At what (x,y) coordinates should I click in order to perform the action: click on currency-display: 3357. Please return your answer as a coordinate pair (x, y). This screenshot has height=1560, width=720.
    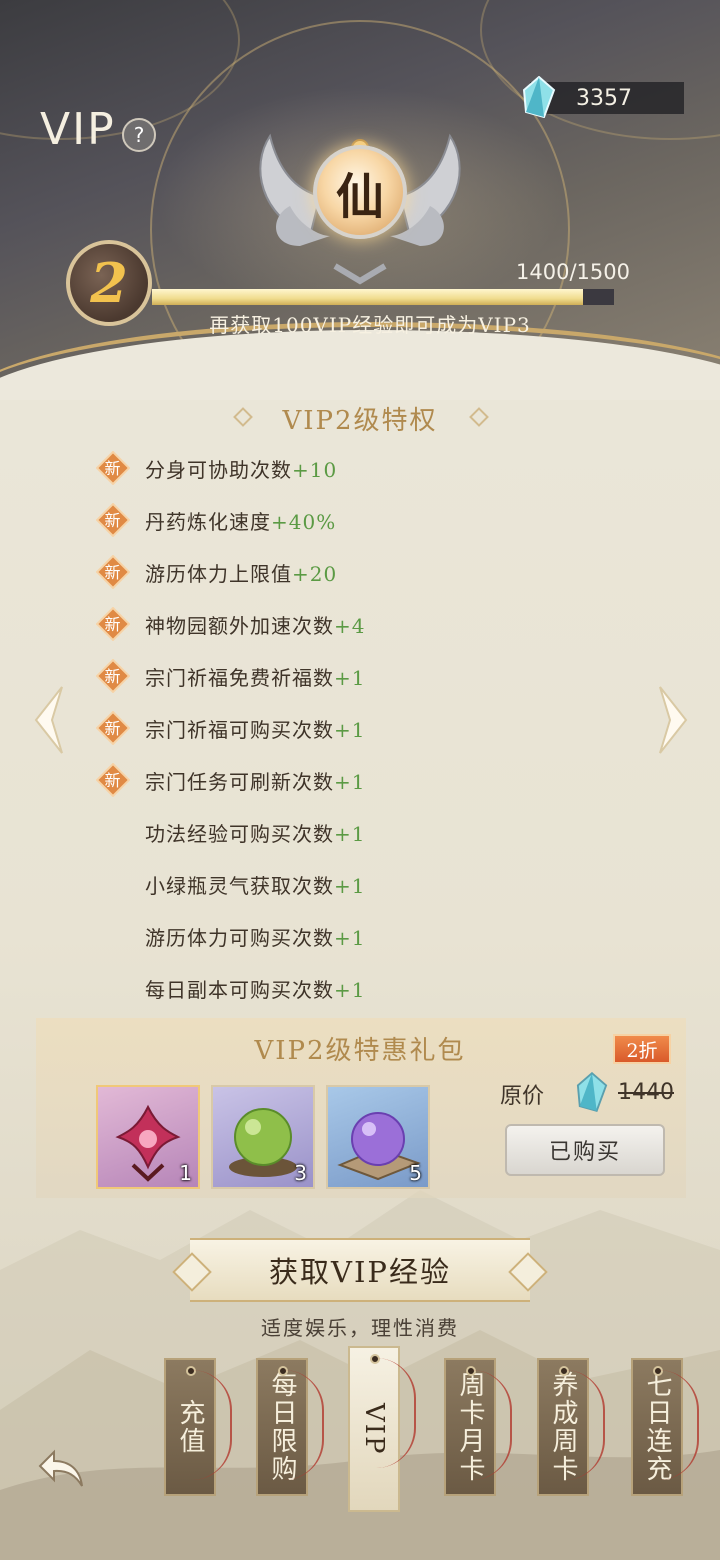
    Looking at the image, I should click on (603, 97).